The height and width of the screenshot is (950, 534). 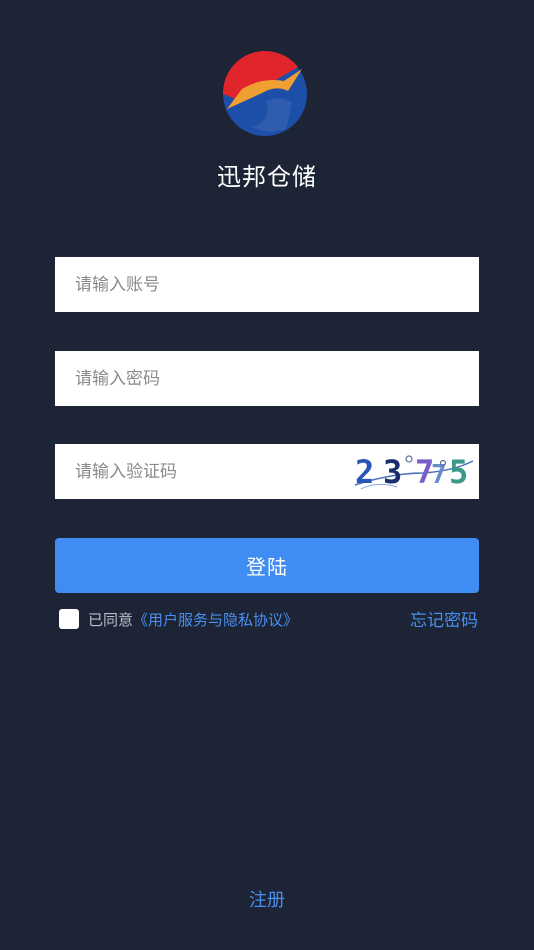 What do you see at coordinates (444, 618) in the screenshot?
I see `forgot-password-link: 忘记密码` at bounding box center [444, 618].